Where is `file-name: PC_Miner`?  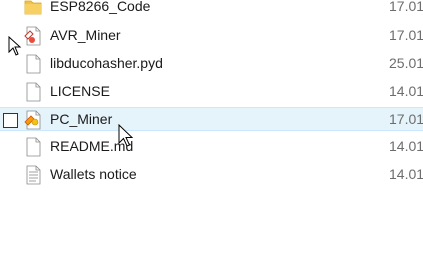
file-name: PC_Miner is located at coordinates (81, 119).